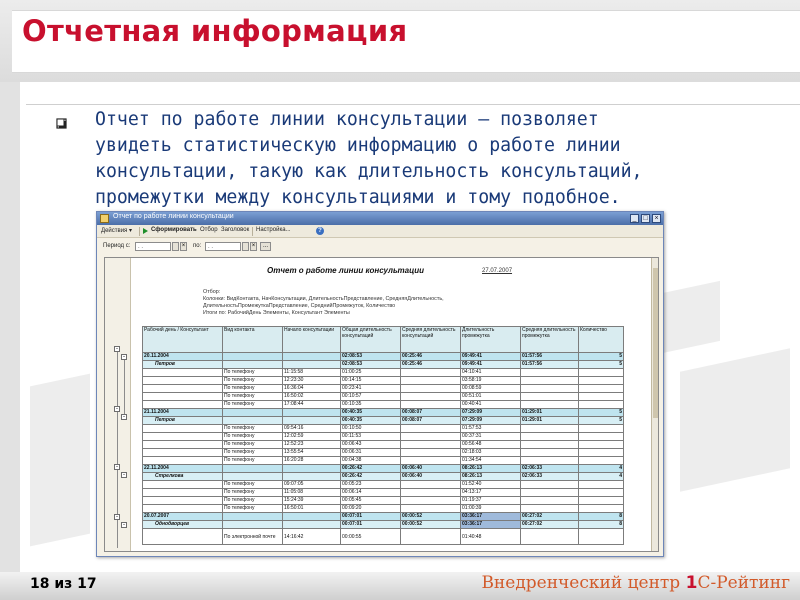  I want to click on table-cell: 00:25:46, so click(430, 364).